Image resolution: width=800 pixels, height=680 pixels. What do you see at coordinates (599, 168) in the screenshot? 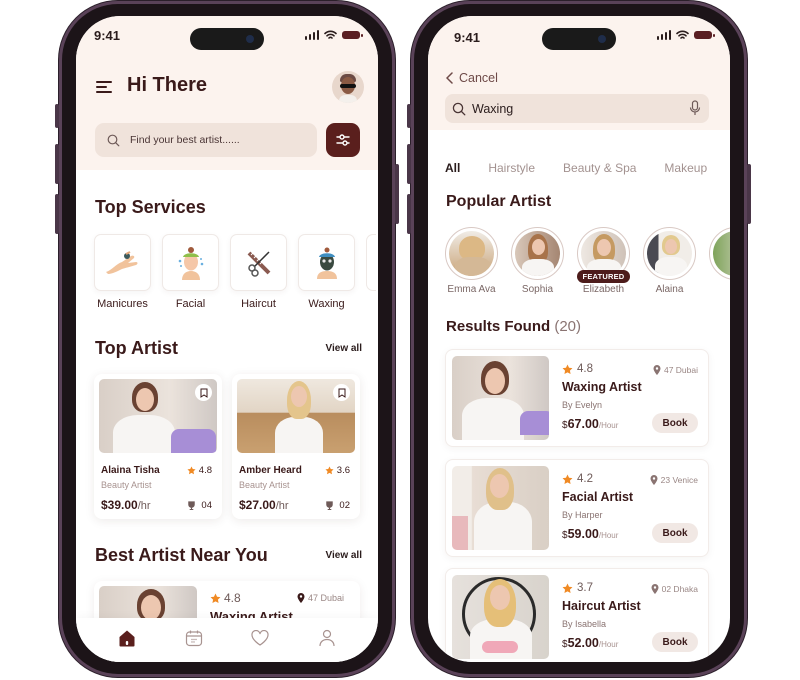
I see `tab-beauty-spa: Beauty & Spa` at bounding box center [599, 168].